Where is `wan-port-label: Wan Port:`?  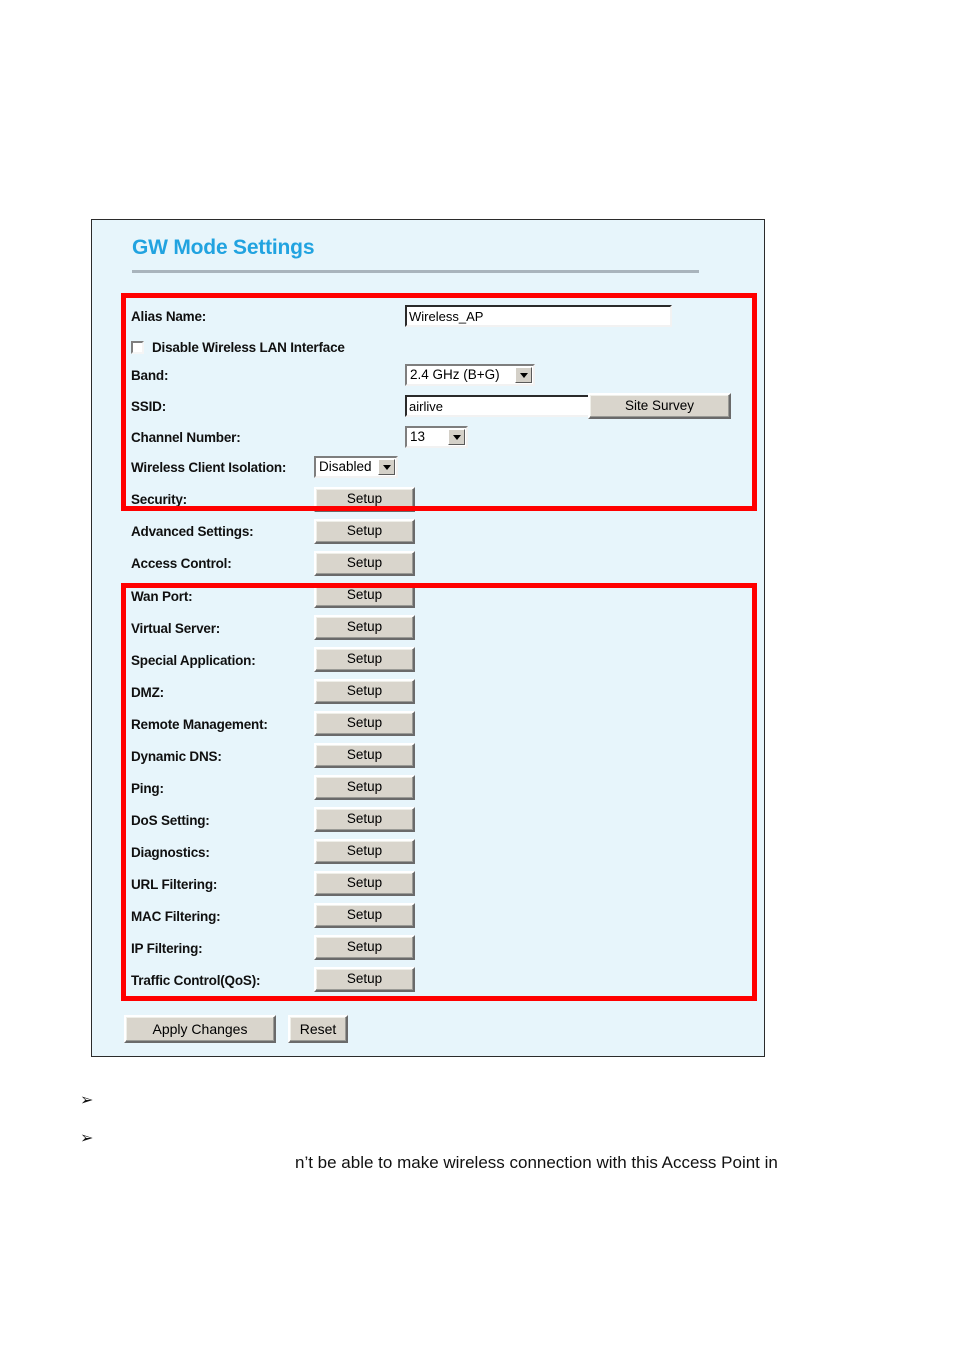 wan-port-label: Wan Port: is located at coordinates (162, 596).